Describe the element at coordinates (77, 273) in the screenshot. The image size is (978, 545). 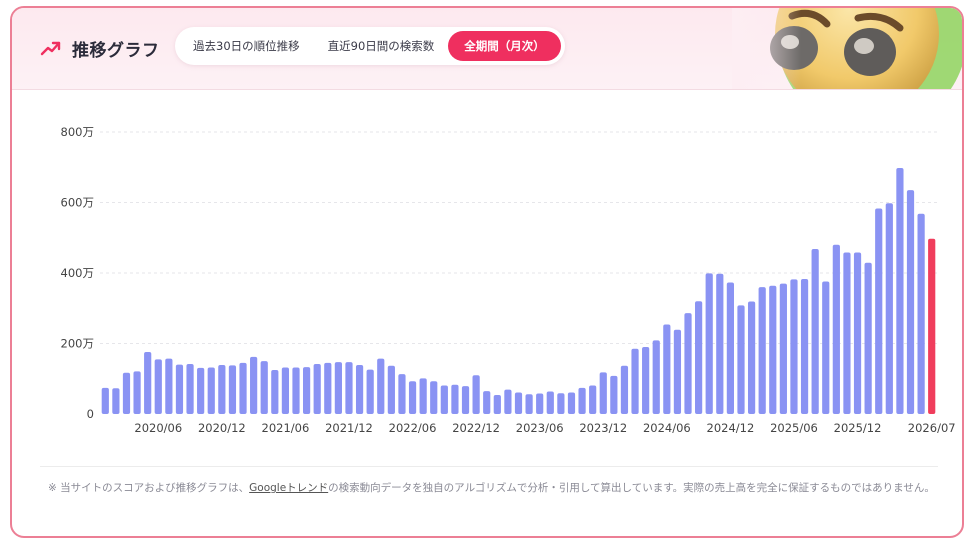
I see `y-tick-label: 400万` at that location.